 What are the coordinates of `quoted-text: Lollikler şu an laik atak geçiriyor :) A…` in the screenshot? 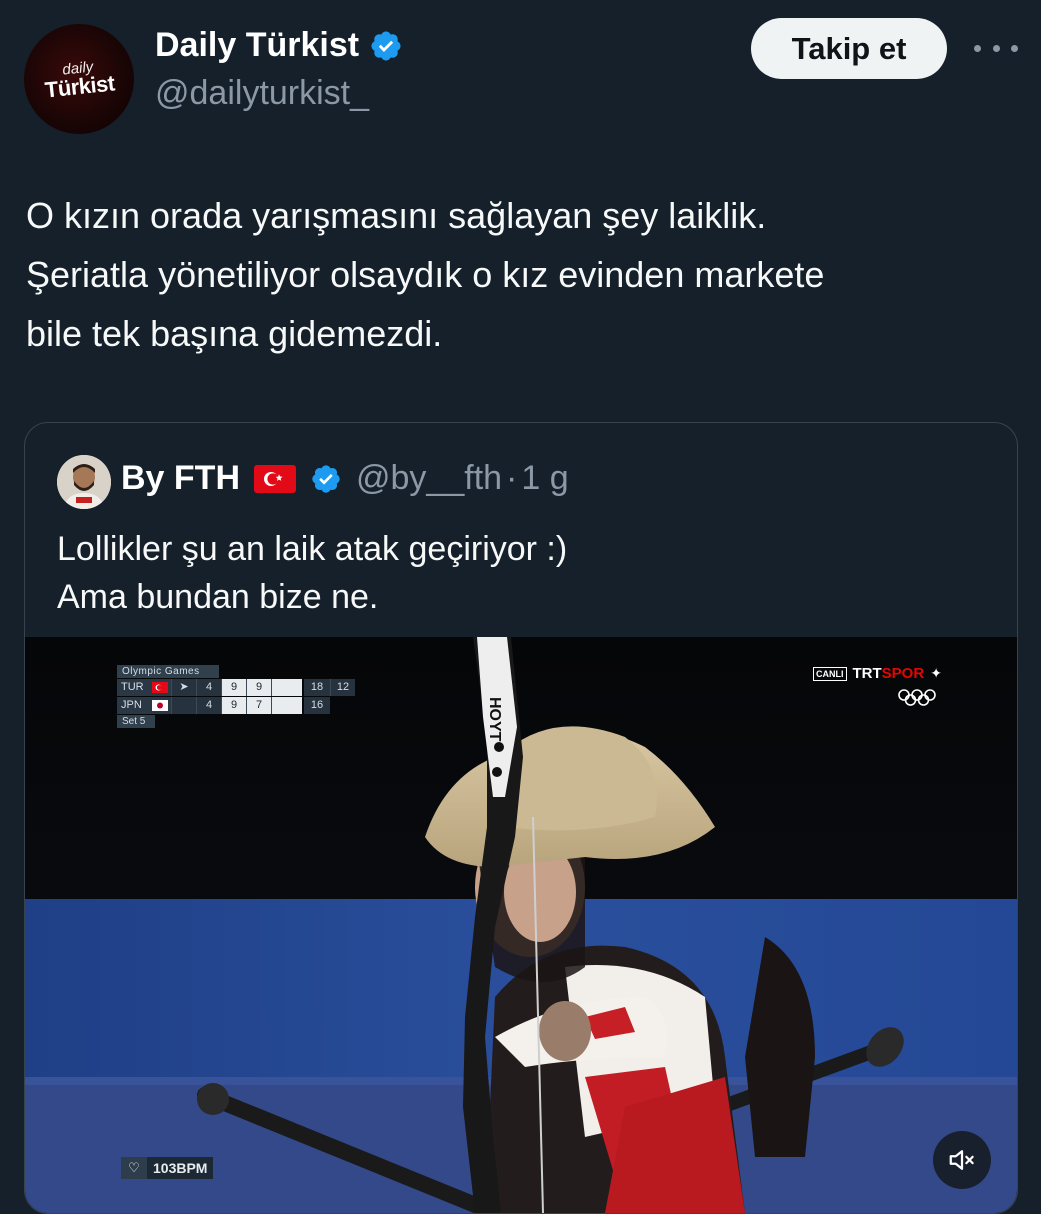 It's located at (312, 573).